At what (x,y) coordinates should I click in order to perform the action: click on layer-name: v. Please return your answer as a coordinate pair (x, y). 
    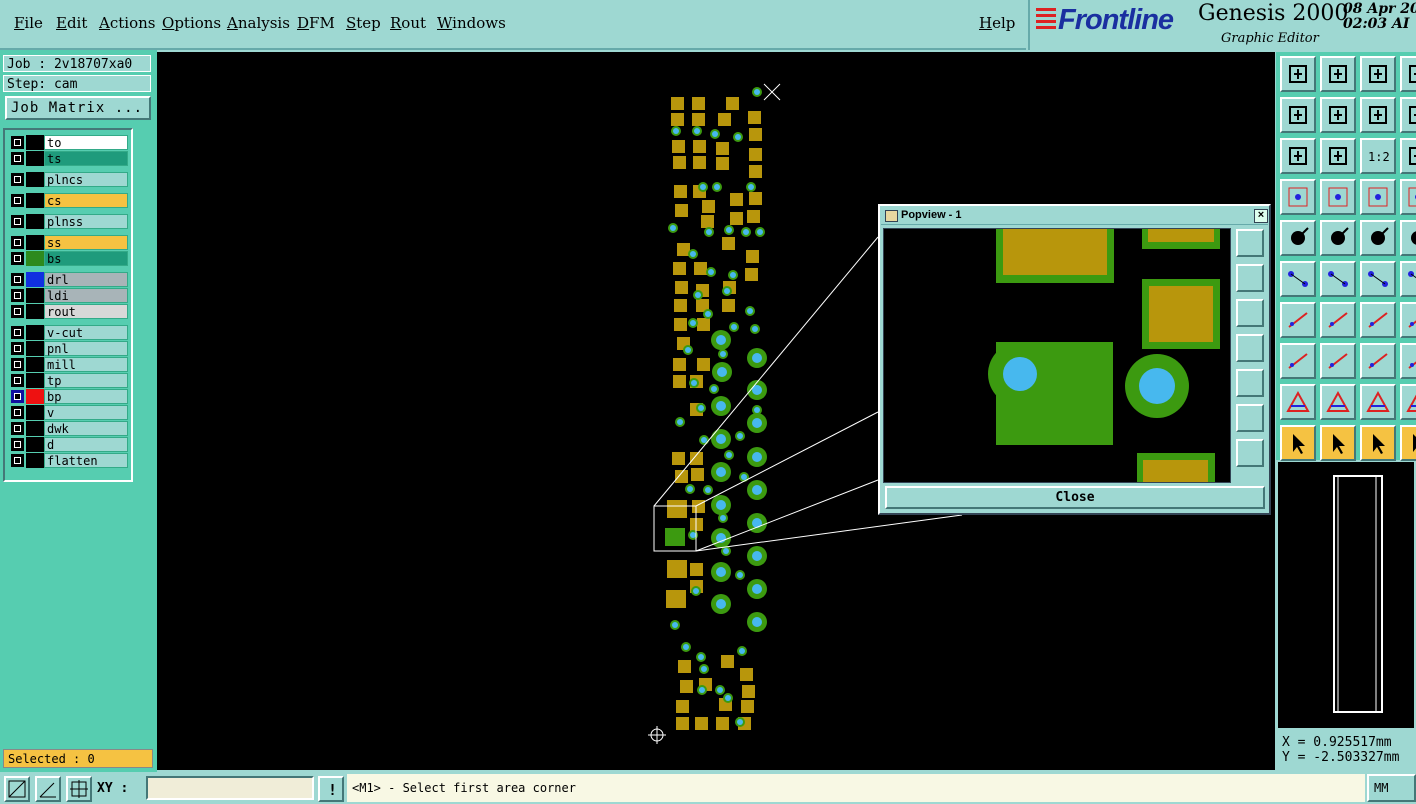
    Looking at the image, I should click on (86, 412).